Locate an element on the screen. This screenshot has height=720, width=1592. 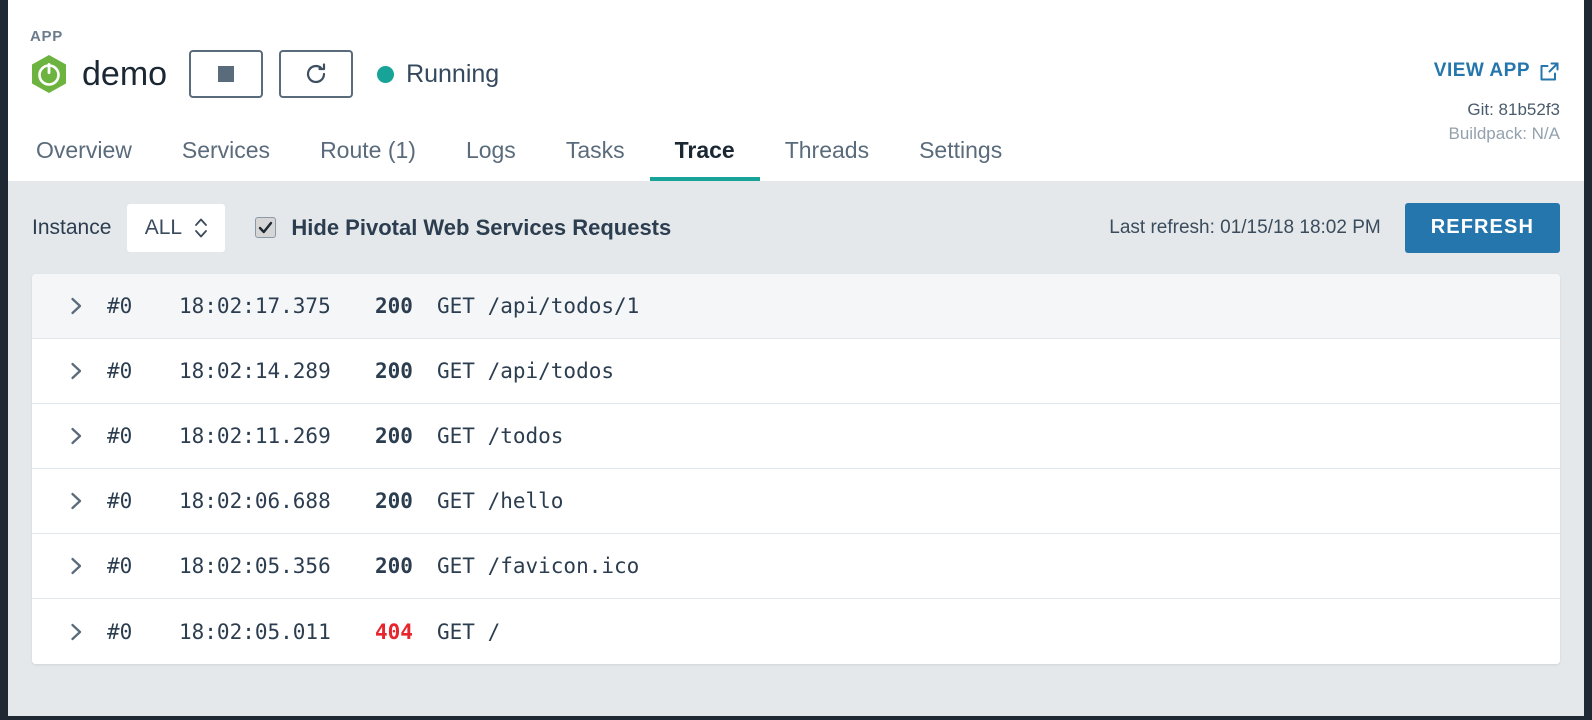
app-kind-label: APP is located at coordinates (46, 36).